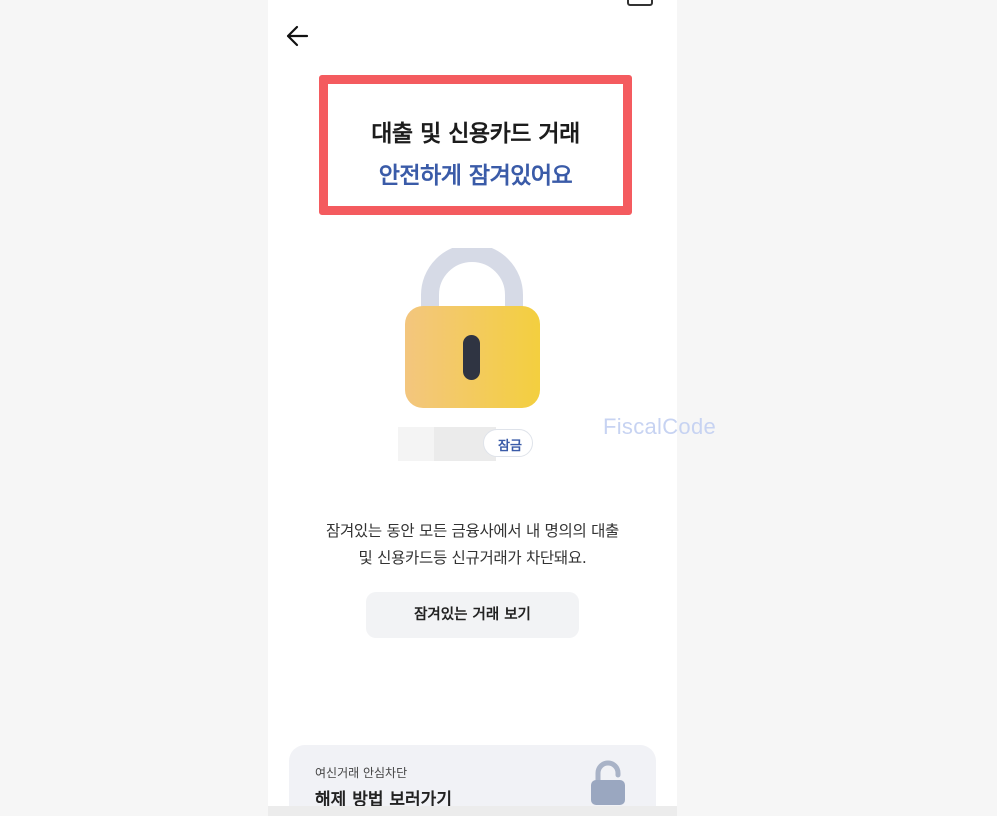 This screenshot has height=816, width=997. I want to click on padlock-unlocked-icon, so click(608, 783).